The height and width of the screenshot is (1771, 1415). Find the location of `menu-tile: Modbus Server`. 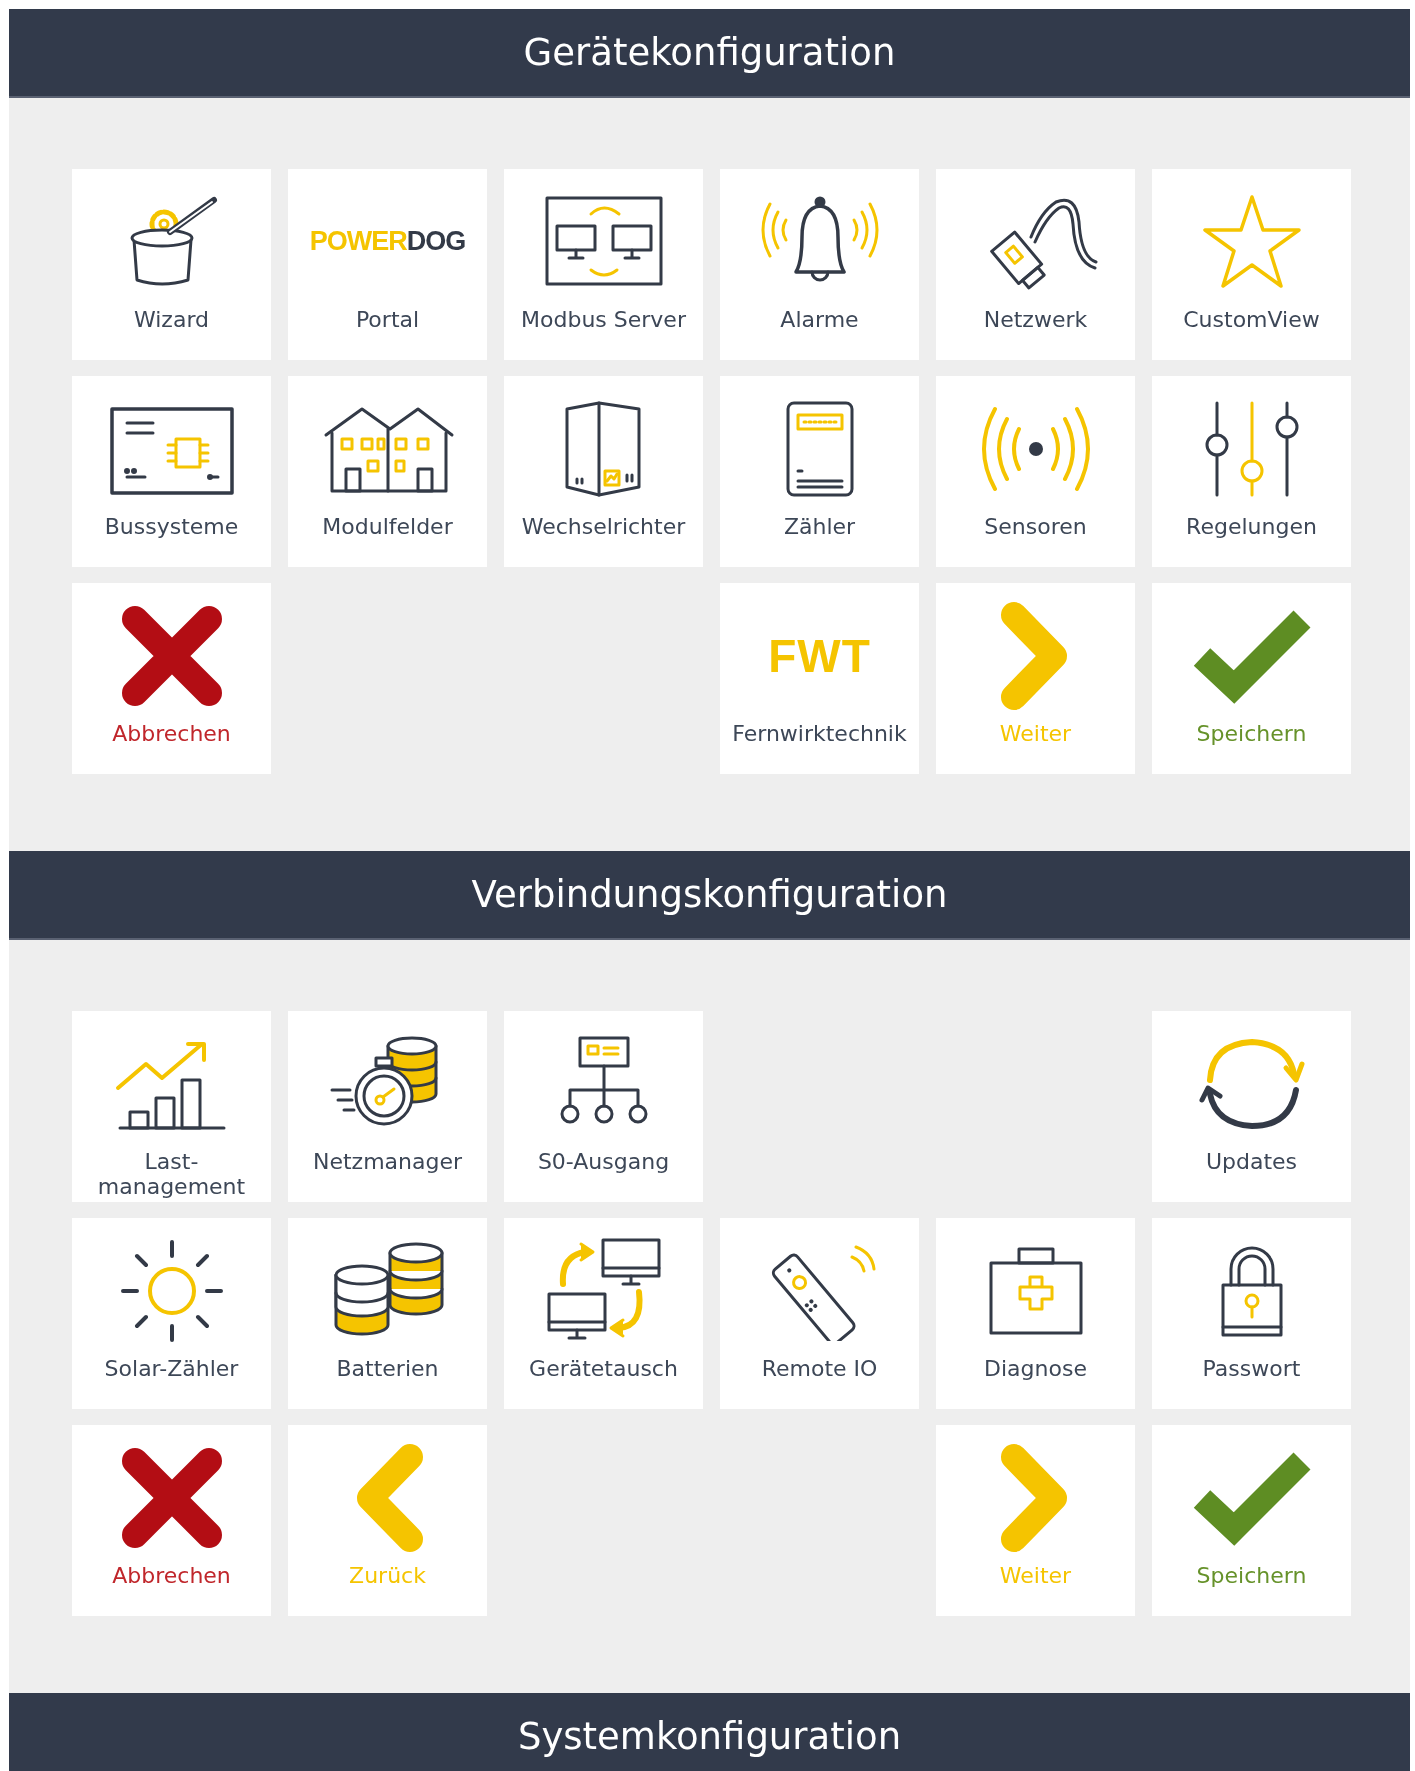

menu-tile: Modbus Server is located at coordinates (603, 264).